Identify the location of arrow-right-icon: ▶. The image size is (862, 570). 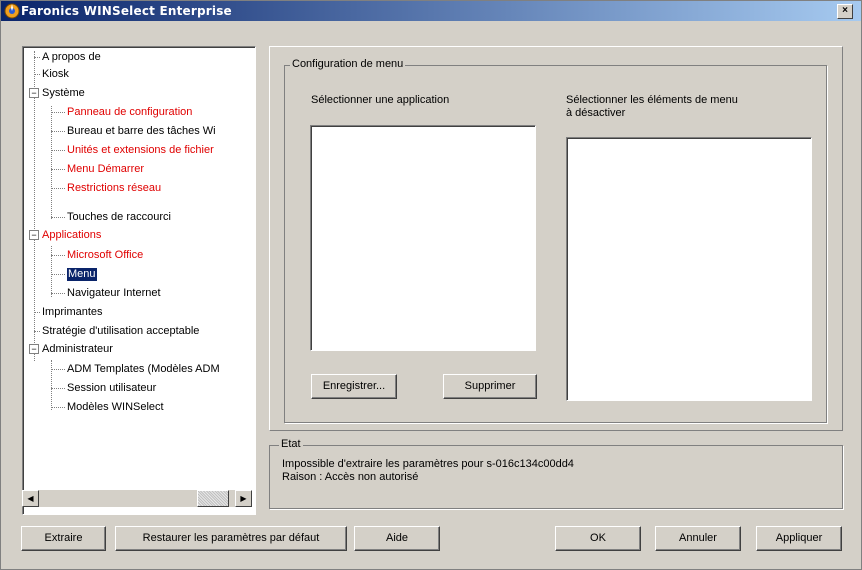
(243, 498).